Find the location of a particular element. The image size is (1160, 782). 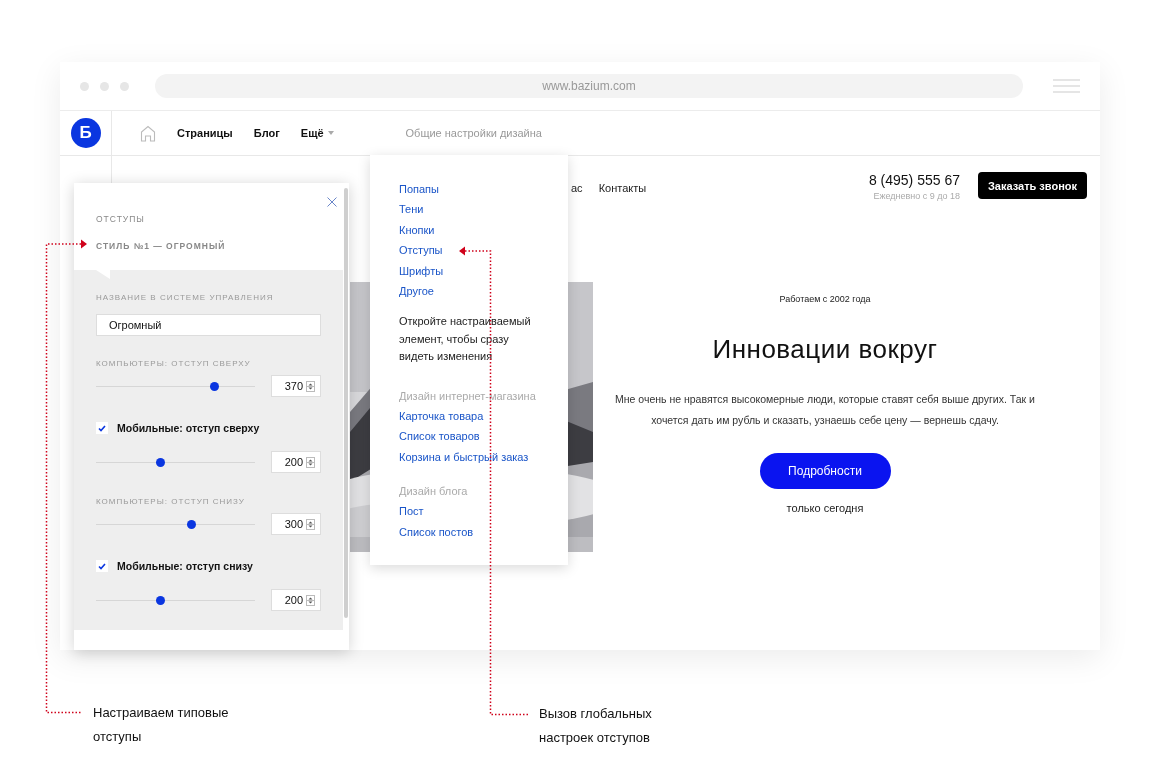

number-field: 370 is located at coordinates (296, 386).